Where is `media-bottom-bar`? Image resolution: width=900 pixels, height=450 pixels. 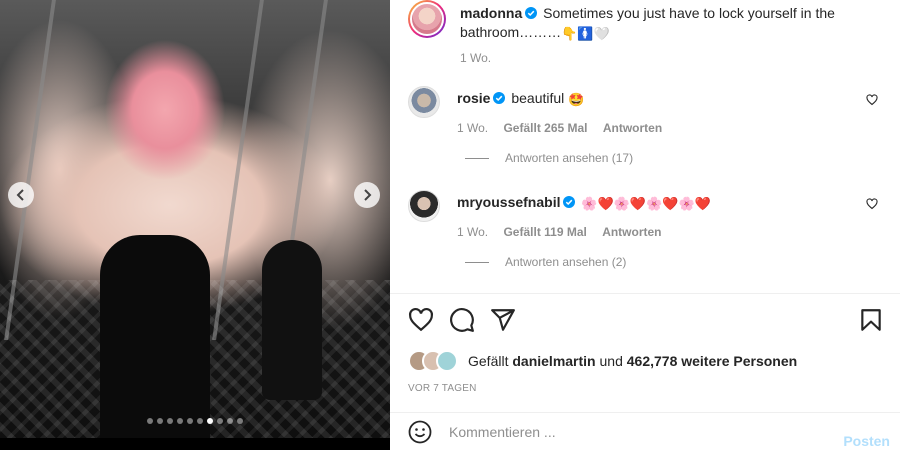
media-bottom-bar is located at coordinates (195, 444).